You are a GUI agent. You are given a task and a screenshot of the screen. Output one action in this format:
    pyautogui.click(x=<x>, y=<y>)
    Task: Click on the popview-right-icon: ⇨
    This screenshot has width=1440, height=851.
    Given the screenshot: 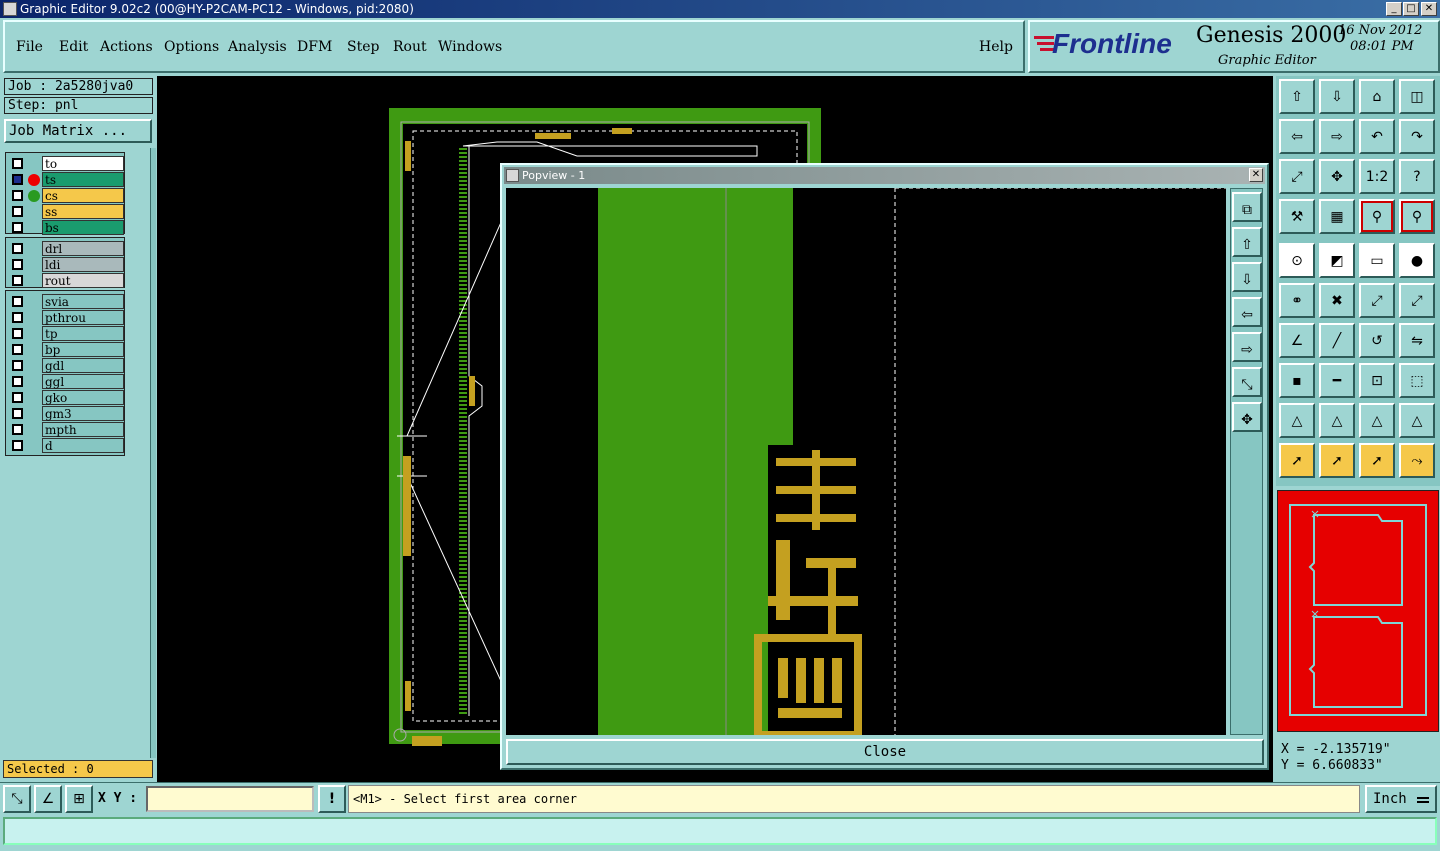 What is the action you would take?
    pyautogui.click(x=1247, y=347)
    